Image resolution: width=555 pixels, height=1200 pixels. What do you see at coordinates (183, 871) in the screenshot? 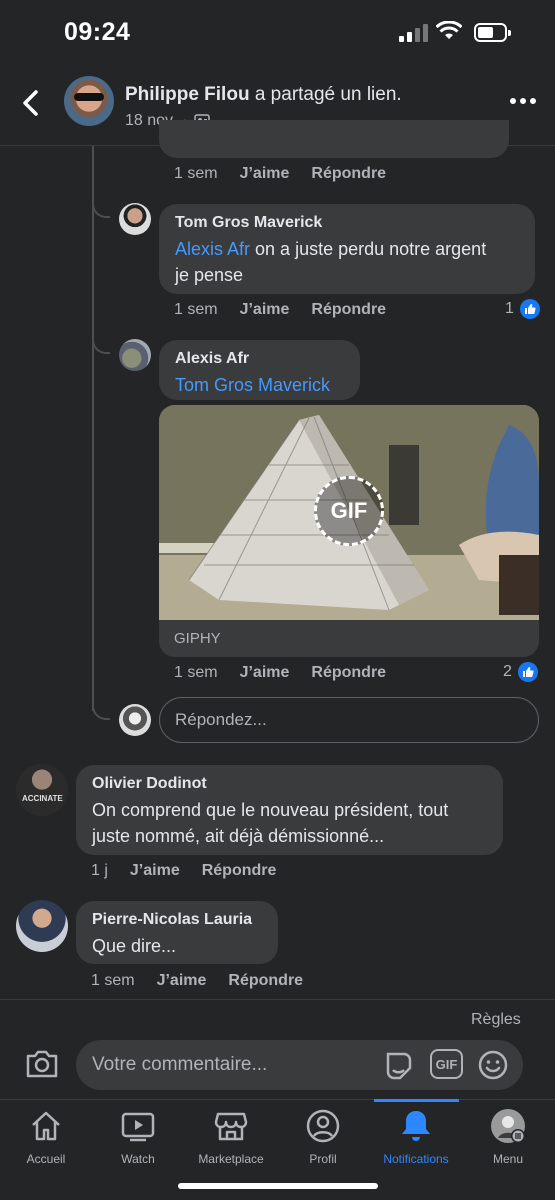
I see `comment-actions: 1 j J’aime Répondre` at bounding box center [183, 871].